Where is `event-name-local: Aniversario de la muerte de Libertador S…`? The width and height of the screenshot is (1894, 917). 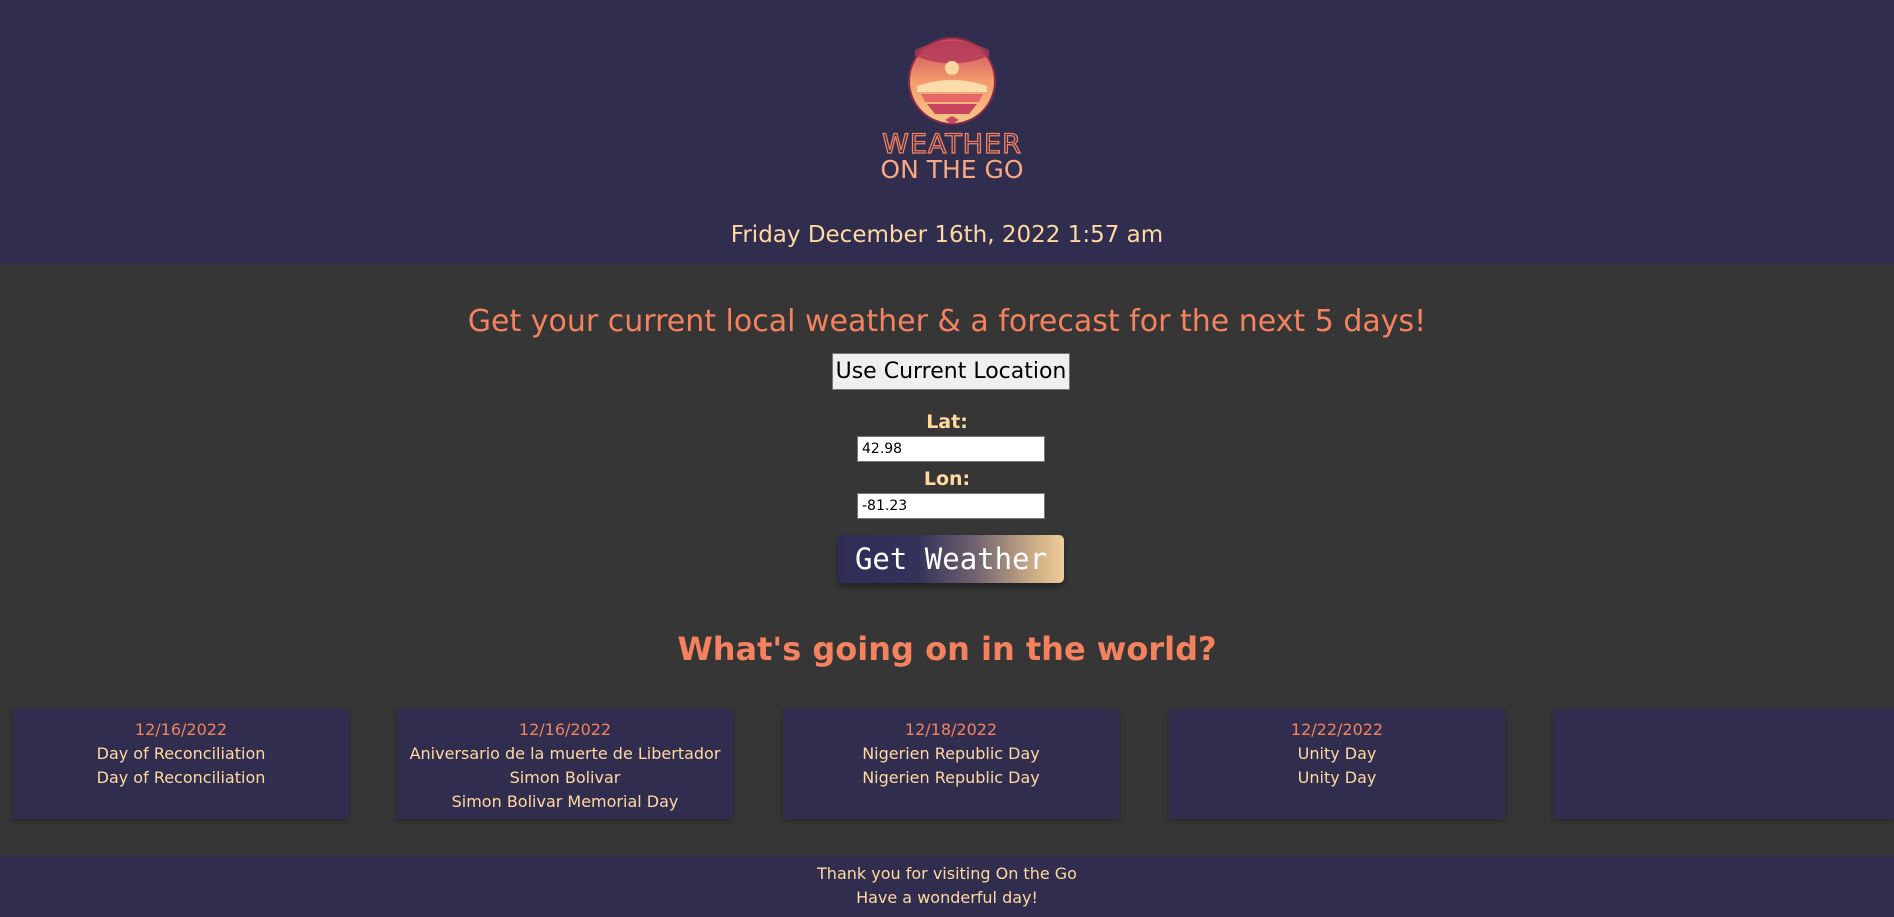
event-name-local: Aniversario de la muerte de Libertador S… is located at coordinates (565, 765).